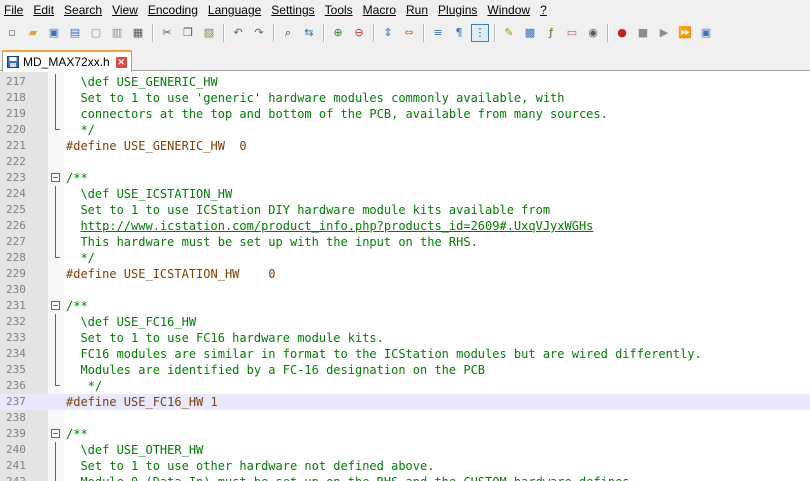 The image size is (810, 481). I want to click on menu-language-label: Language, so click(234, 10).